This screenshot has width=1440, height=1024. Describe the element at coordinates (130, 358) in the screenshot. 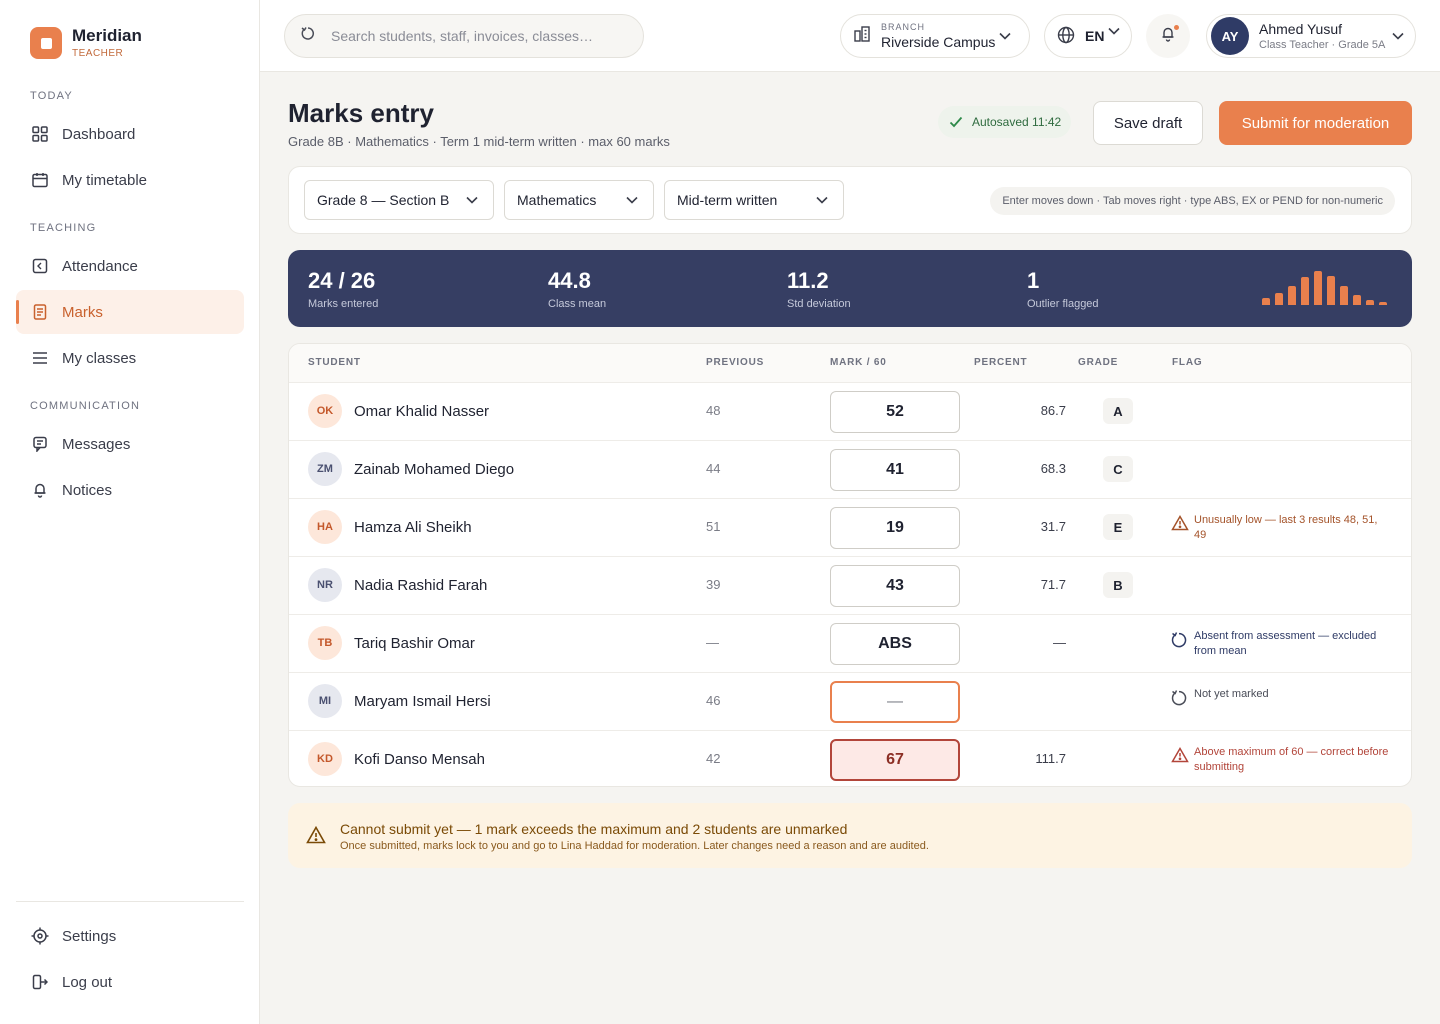

I see `sidebar-item-classes: My classes` at that location.